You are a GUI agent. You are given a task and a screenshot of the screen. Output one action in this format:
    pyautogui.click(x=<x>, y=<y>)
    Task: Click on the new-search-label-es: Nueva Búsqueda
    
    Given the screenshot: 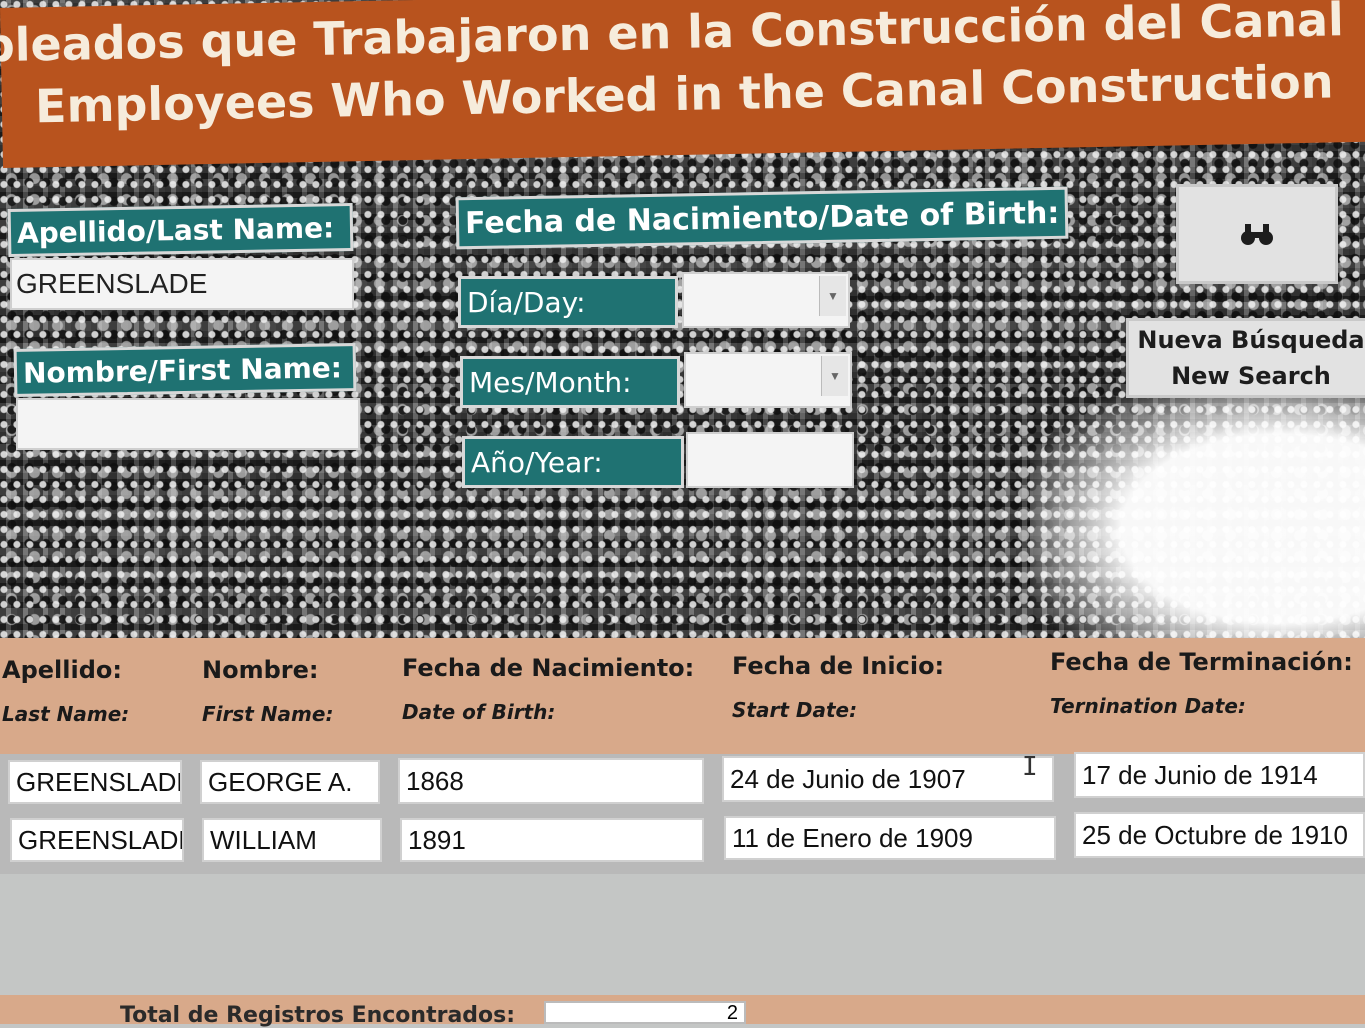 What is the action you would take?
    pyautogui.click(x=1251, y=340)
    